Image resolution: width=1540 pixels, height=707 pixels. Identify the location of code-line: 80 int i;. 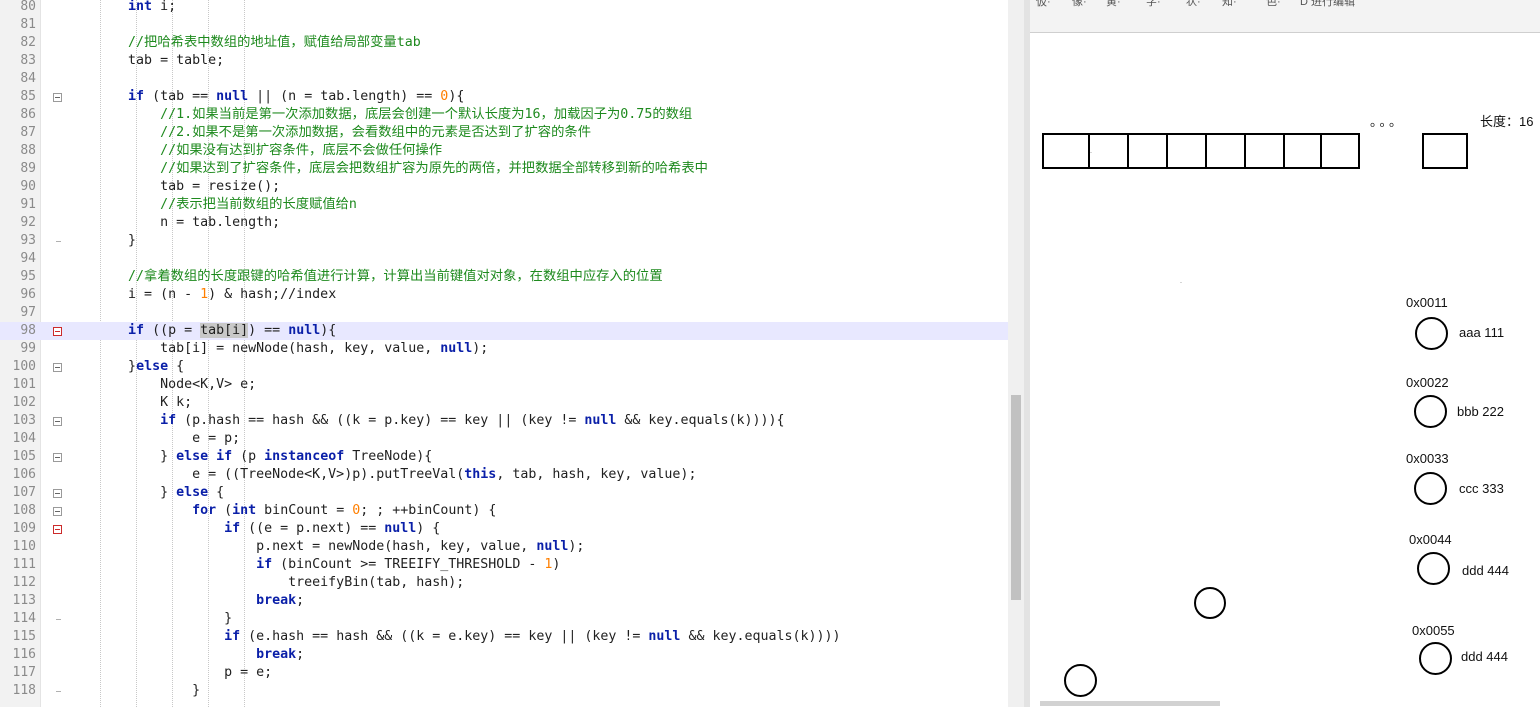
(504, 8).